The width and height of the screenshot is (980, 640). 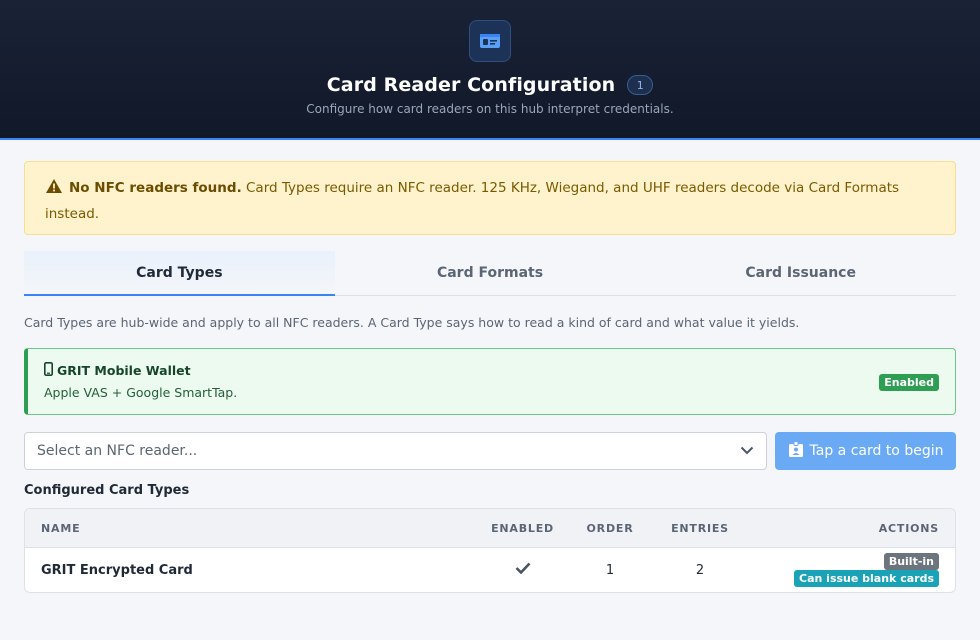 I want to click on count-badge: 1, so click(x=640, y=85).